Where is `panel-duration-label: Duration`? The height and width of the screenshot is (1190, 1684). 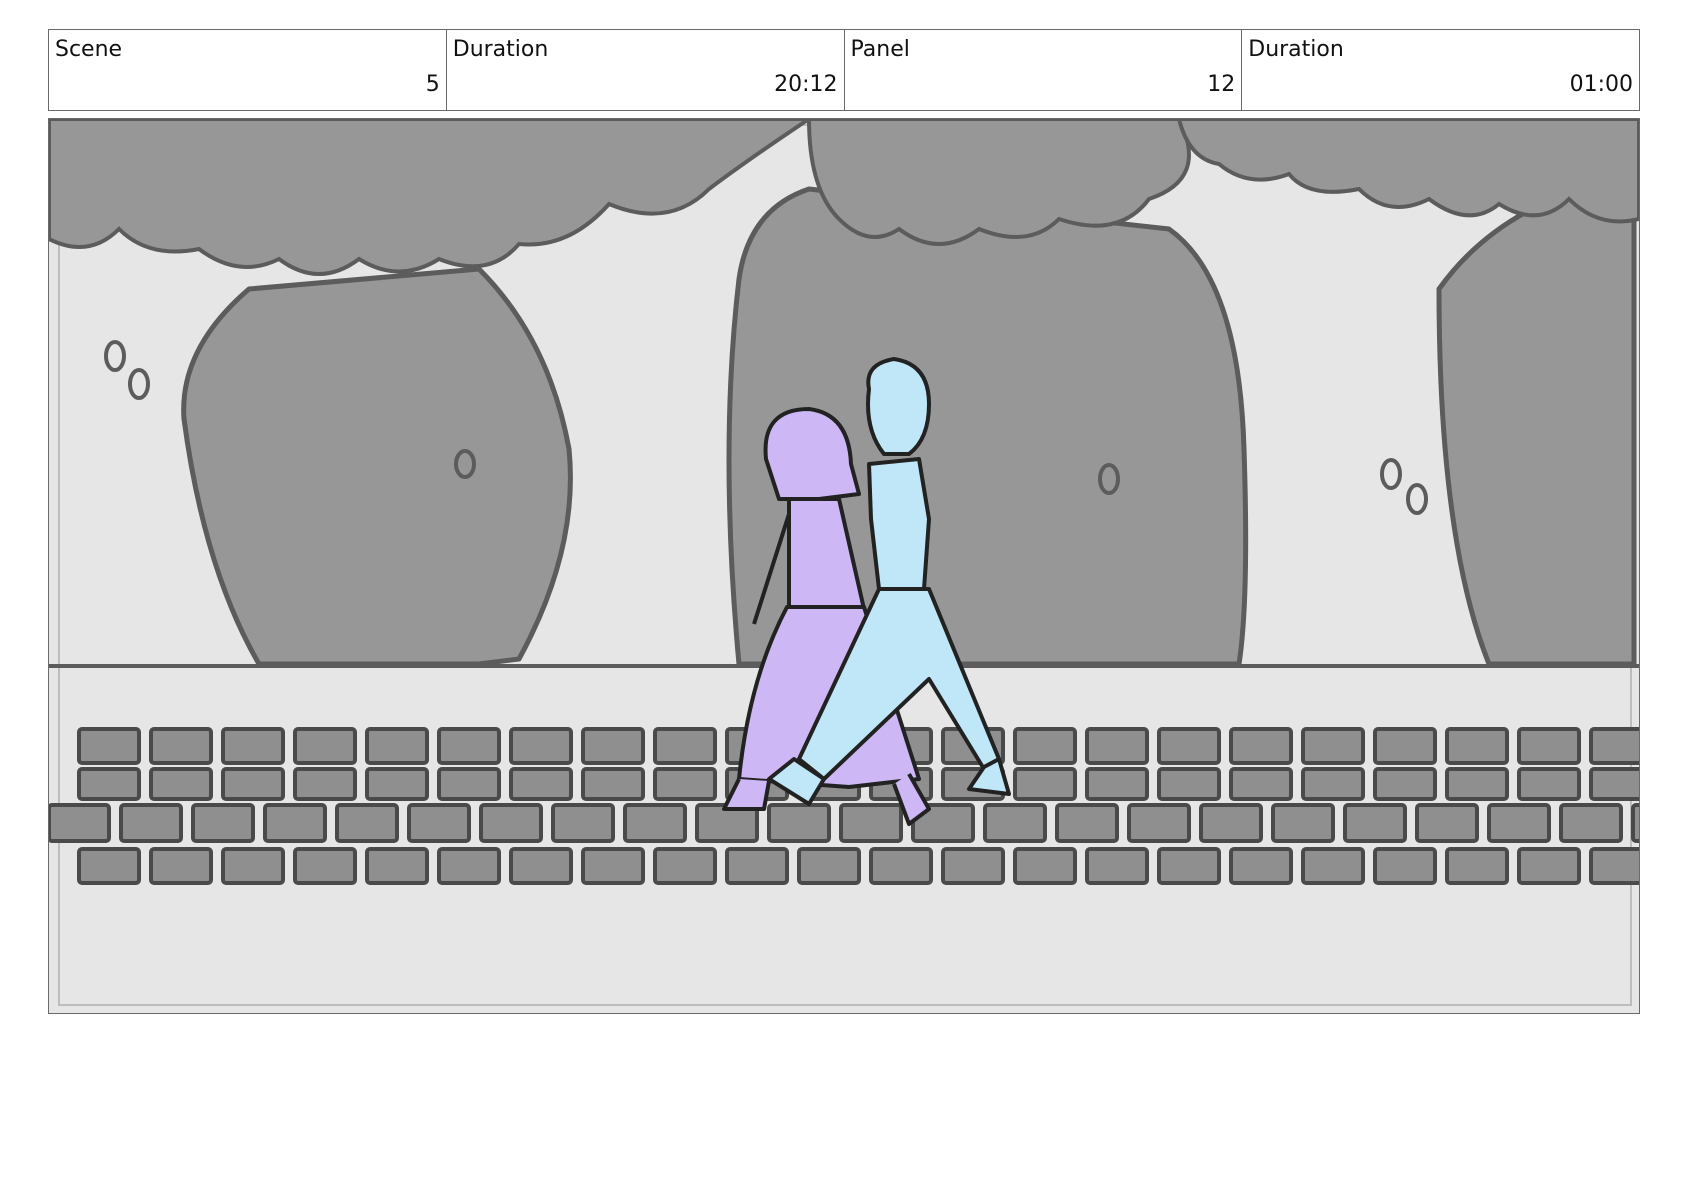 panel-duration-label: Duration is located at coordinates (1296, 49).